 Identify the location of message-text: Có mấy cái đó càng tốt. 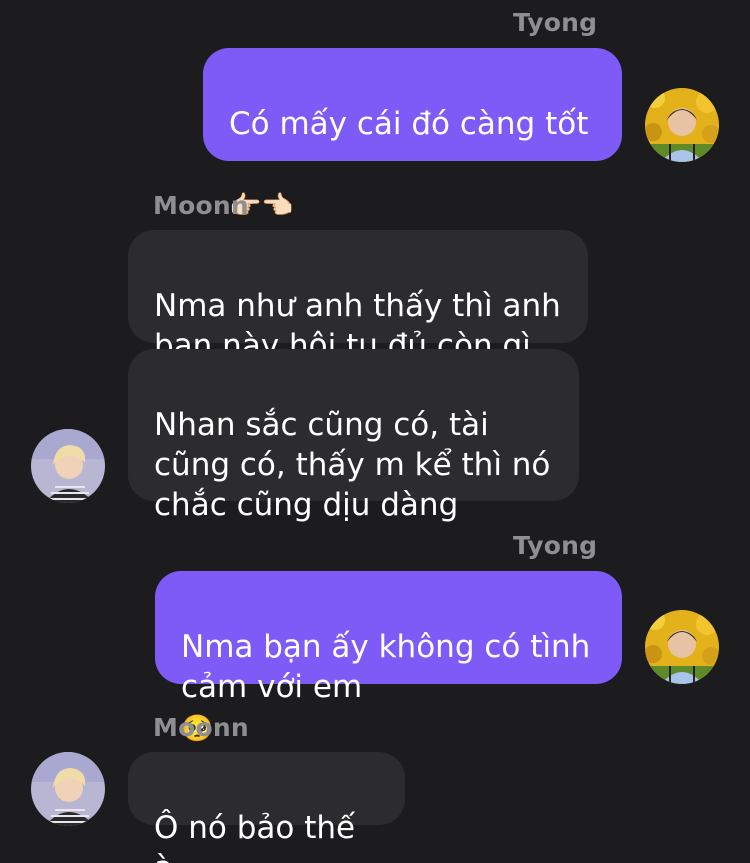
(409, 124).